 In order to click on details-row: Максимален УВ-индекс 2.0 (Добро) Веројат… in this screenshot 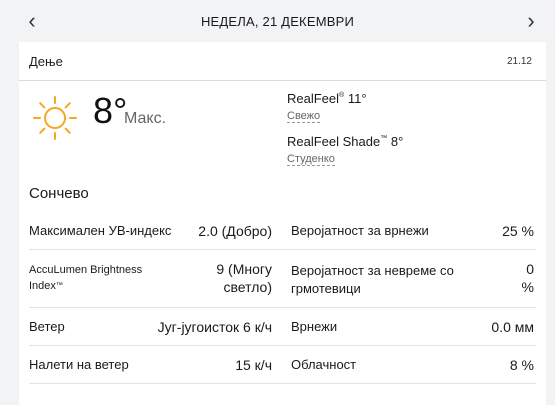, I will do `click(282, 231)`.